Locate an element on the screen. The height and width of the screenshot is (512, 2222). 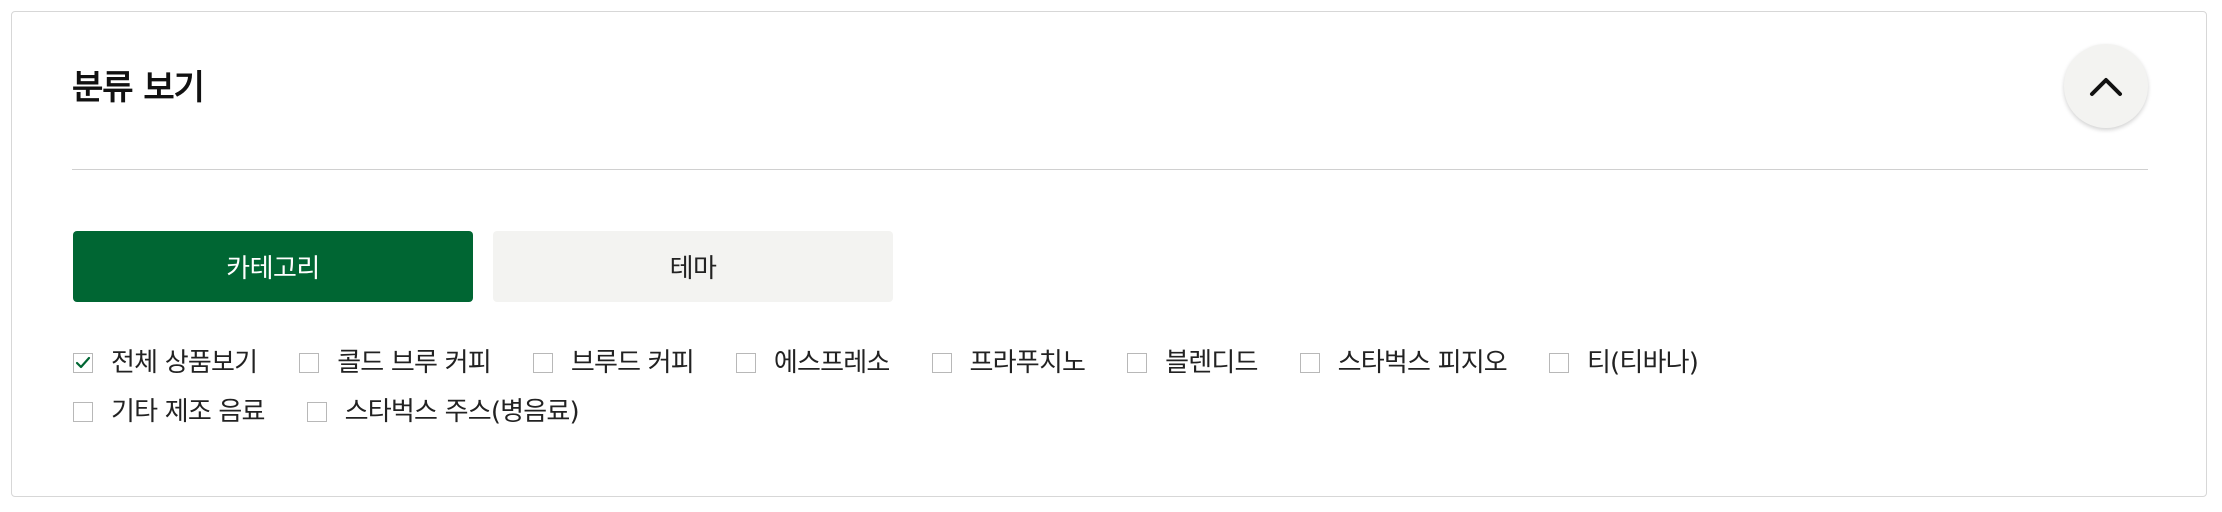
filter-label: 스타벅스 주스(병음료) is located at coordinates (462, 412).